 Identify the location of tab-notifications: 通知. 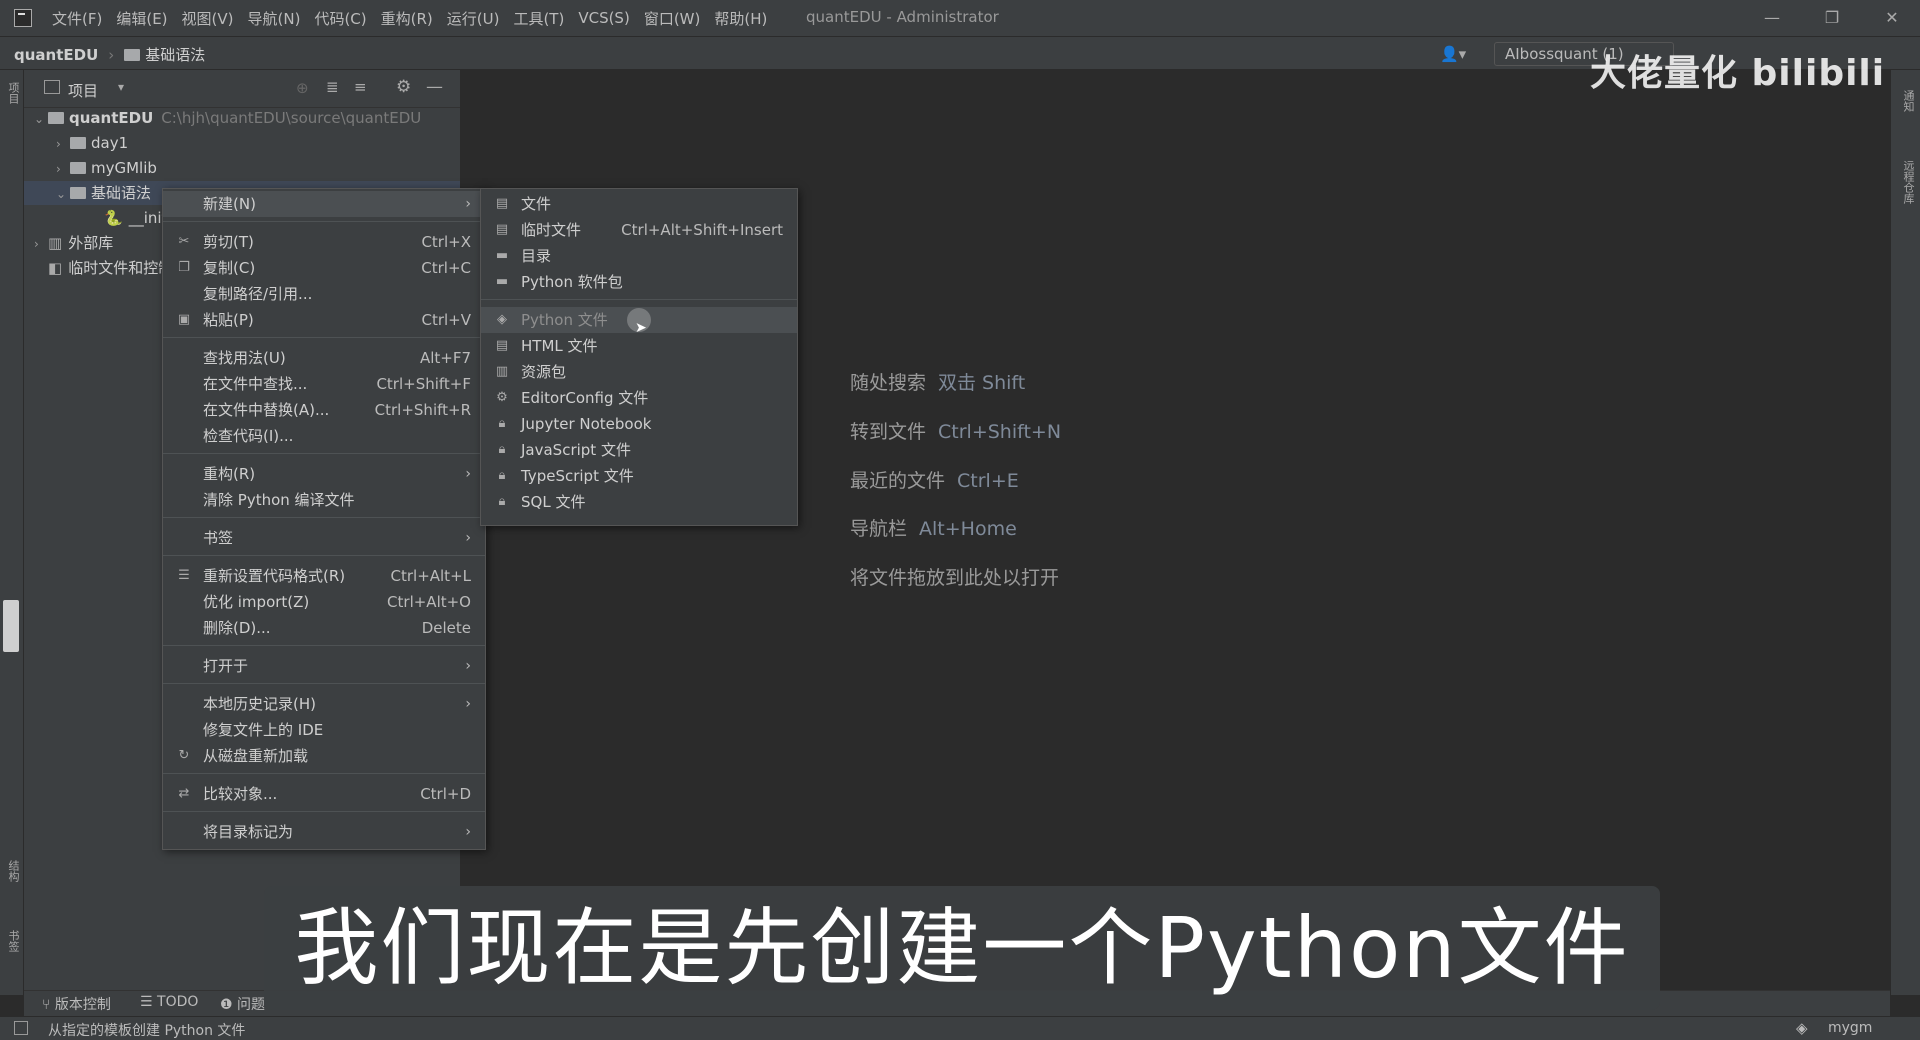
(1907, 101).